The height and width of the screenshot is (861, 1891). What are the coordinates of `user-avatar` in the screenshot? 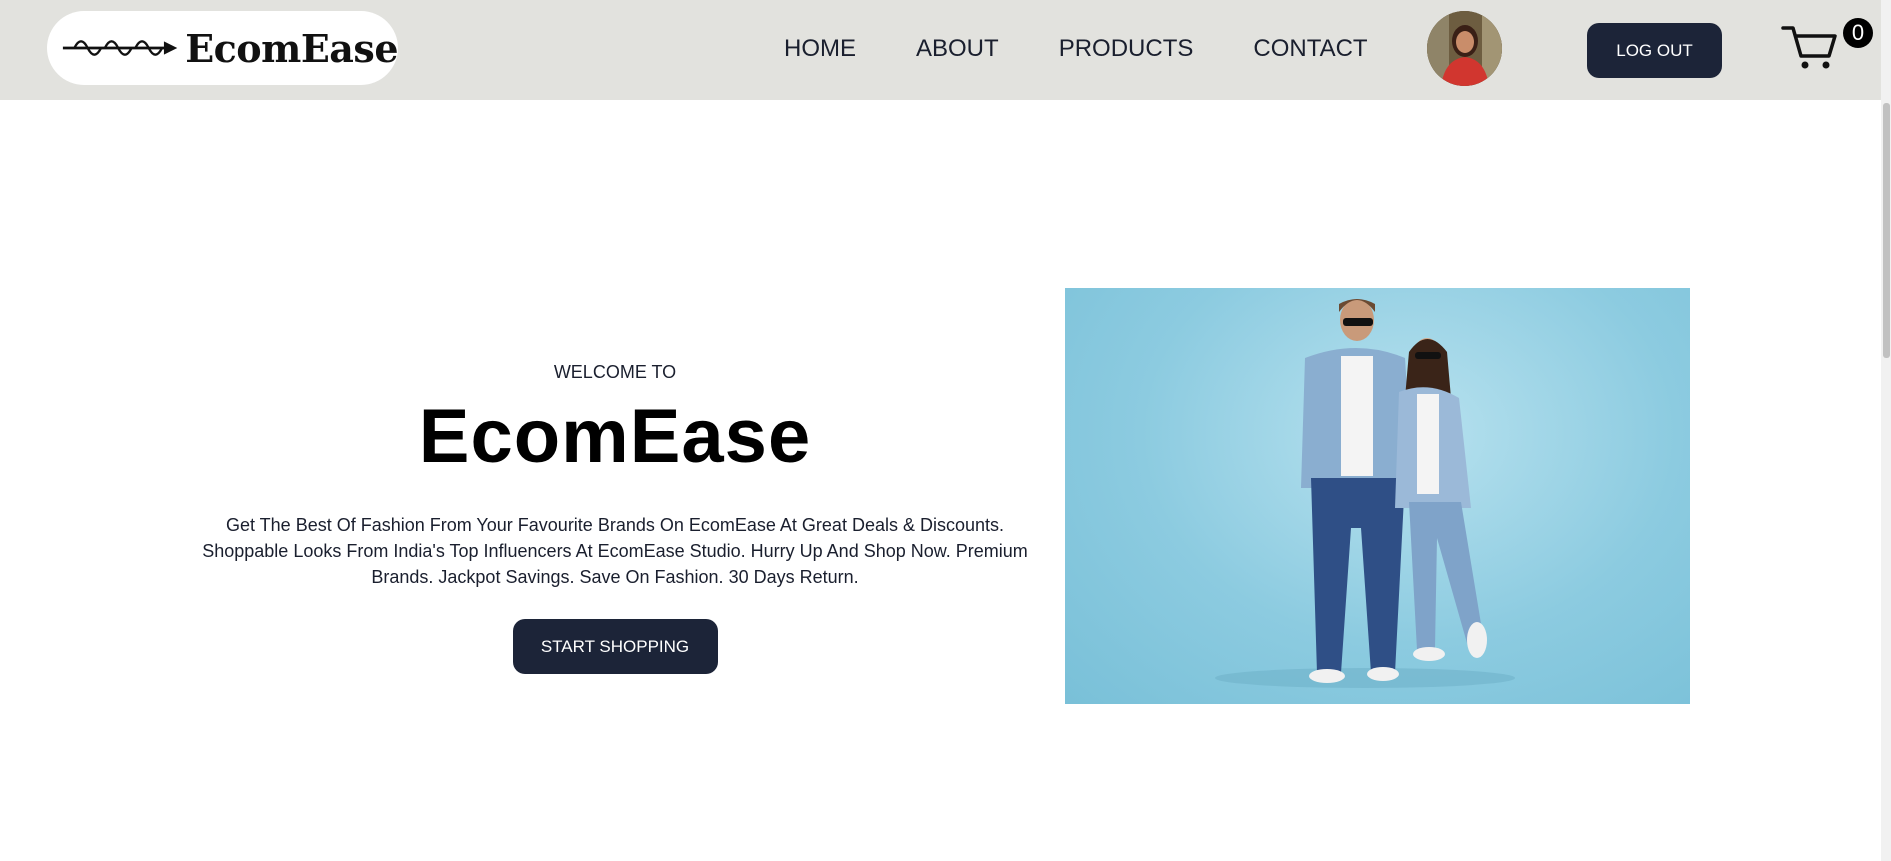 It's located at (1464, 48).